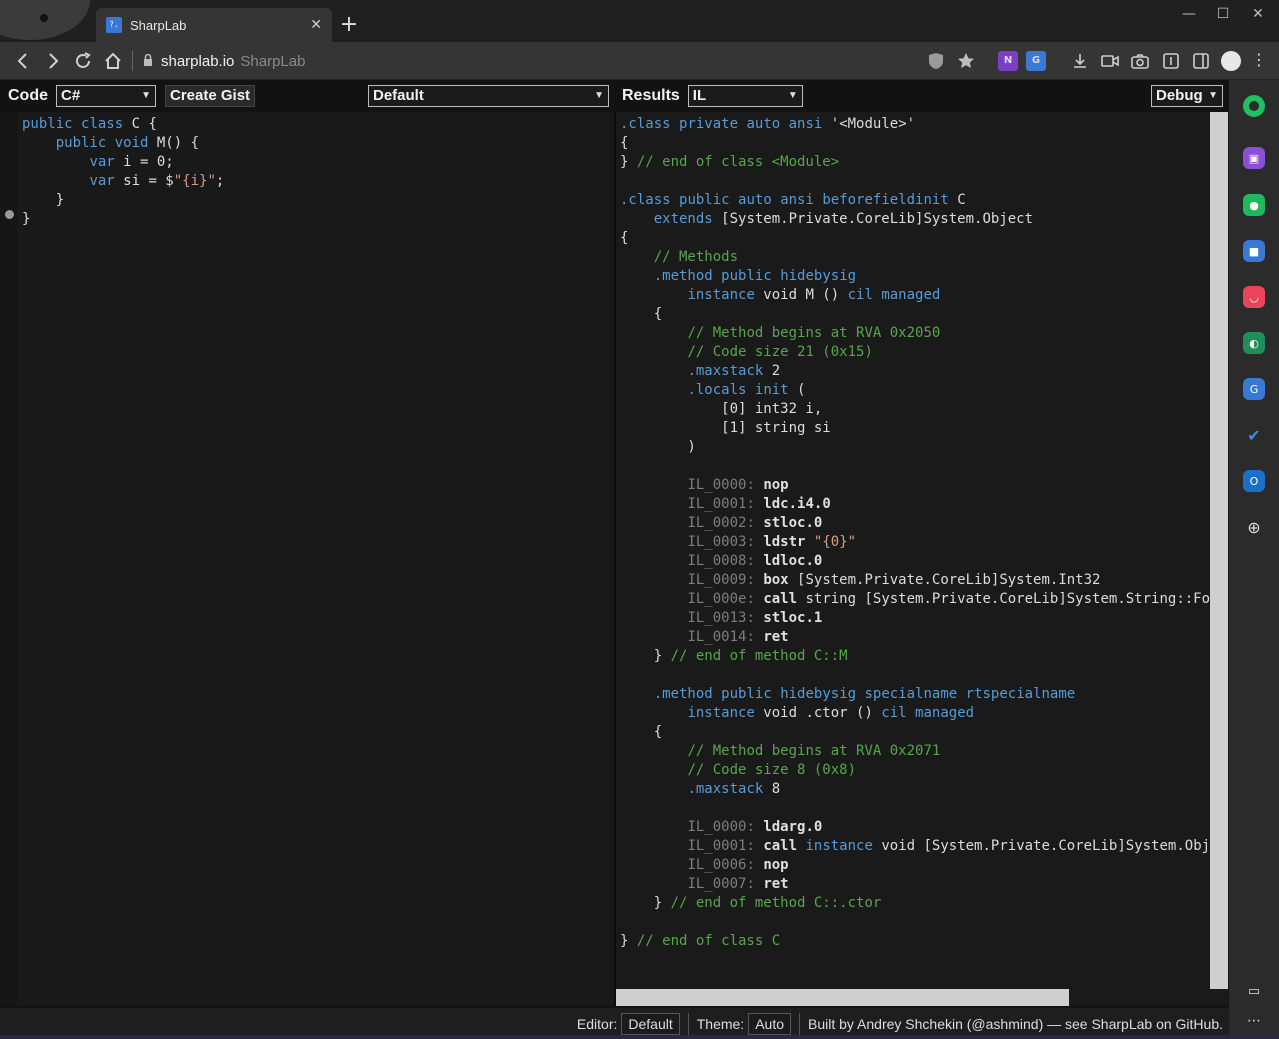  I want to click on code-label: Code, so click(28, 95).